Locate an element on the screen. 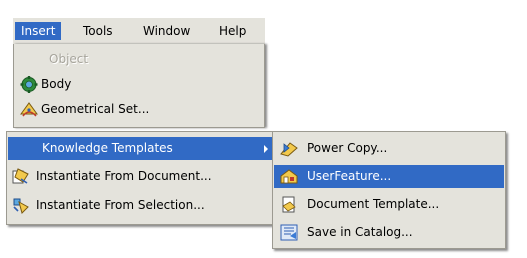  menu-bar: Insert Tools Window Help is located at coordinates (139, 31).